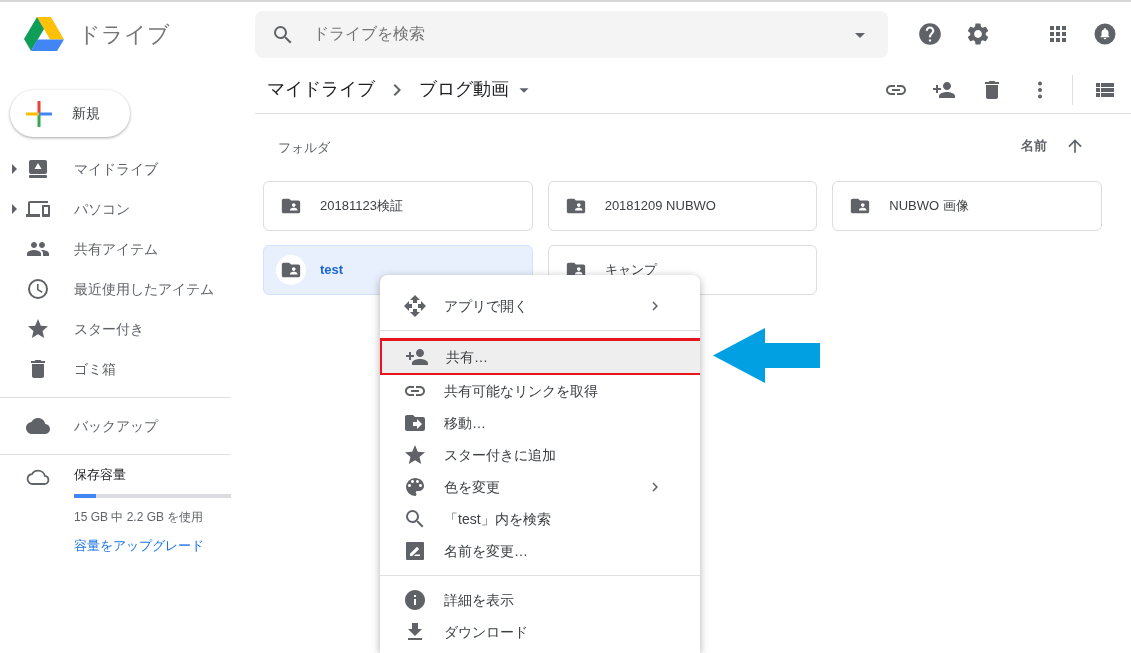 The image size is (1131, 653). What do you see at coordinates (70, 113) in the screenshot?
I see `new-button: 新規` at bounding box center [70, 113].